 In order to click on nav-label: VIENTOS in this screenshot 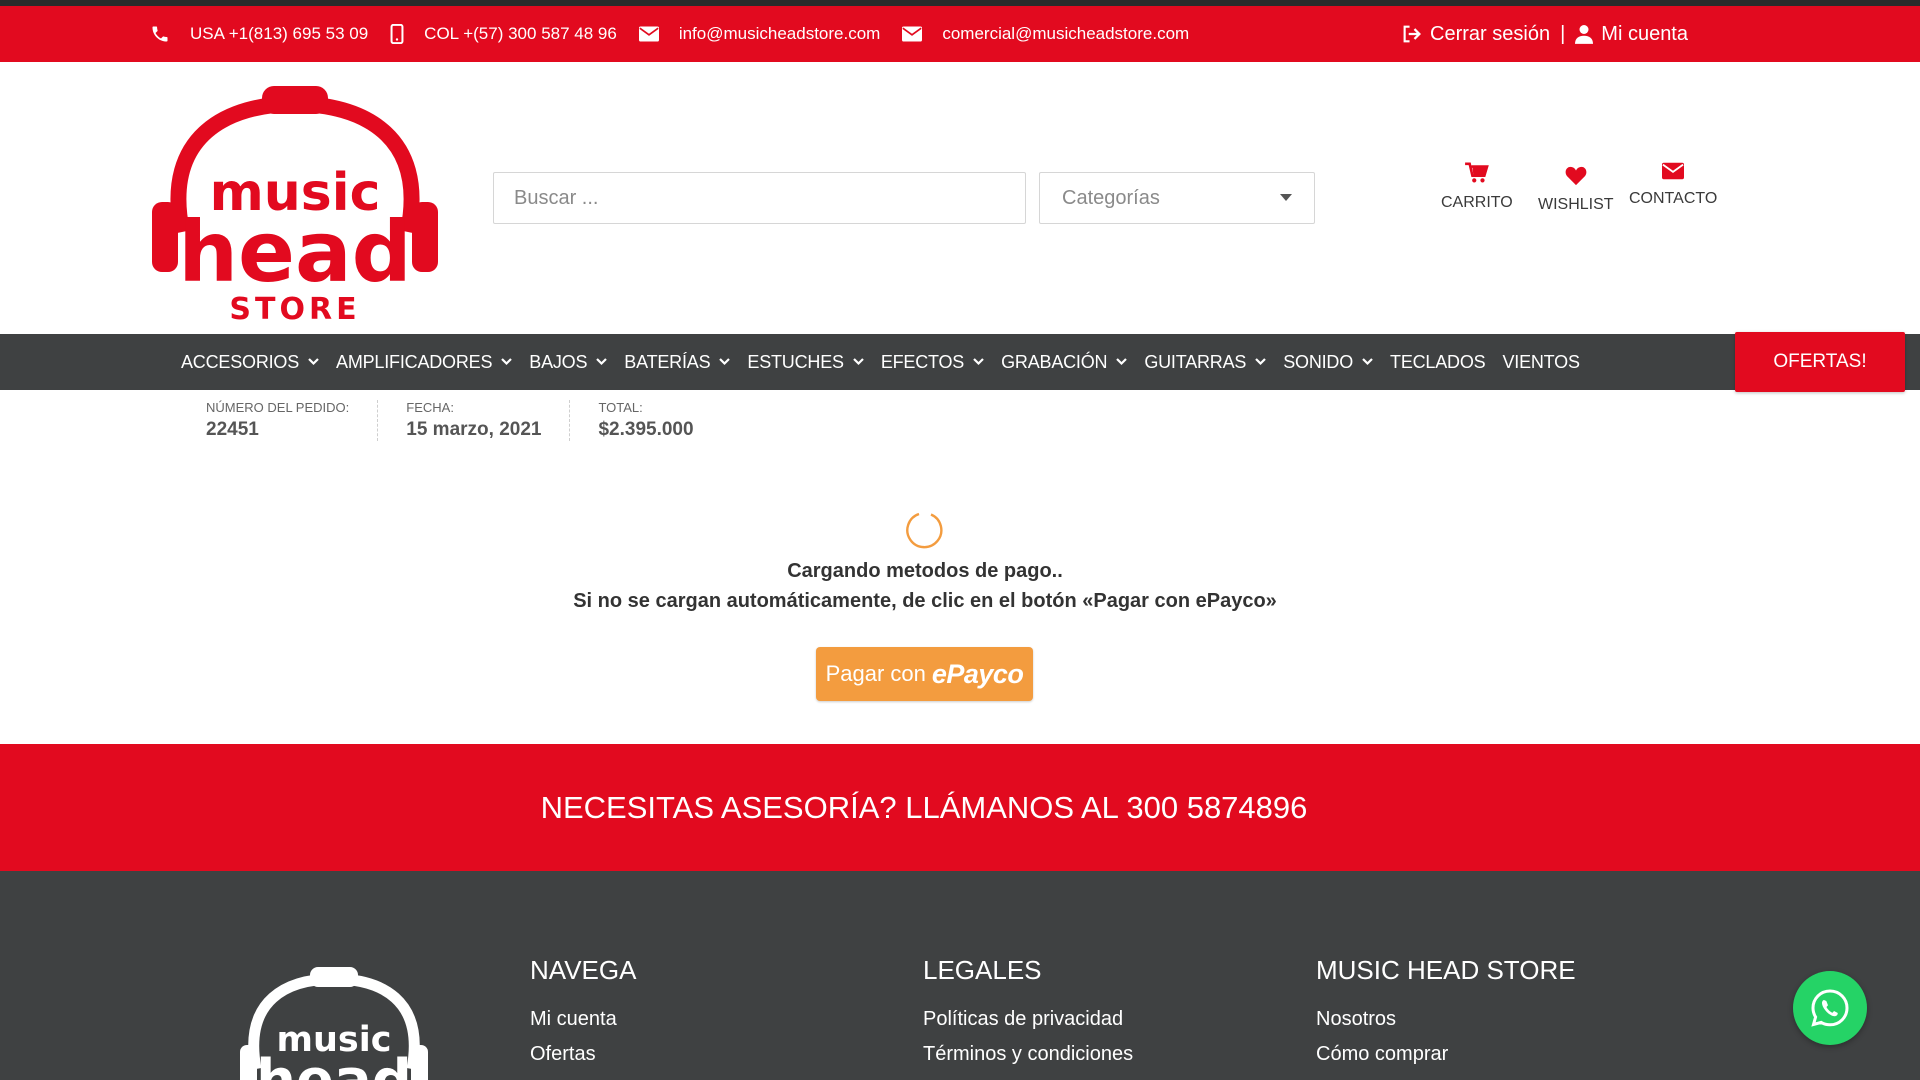, I will do `click(1541, 361)`.